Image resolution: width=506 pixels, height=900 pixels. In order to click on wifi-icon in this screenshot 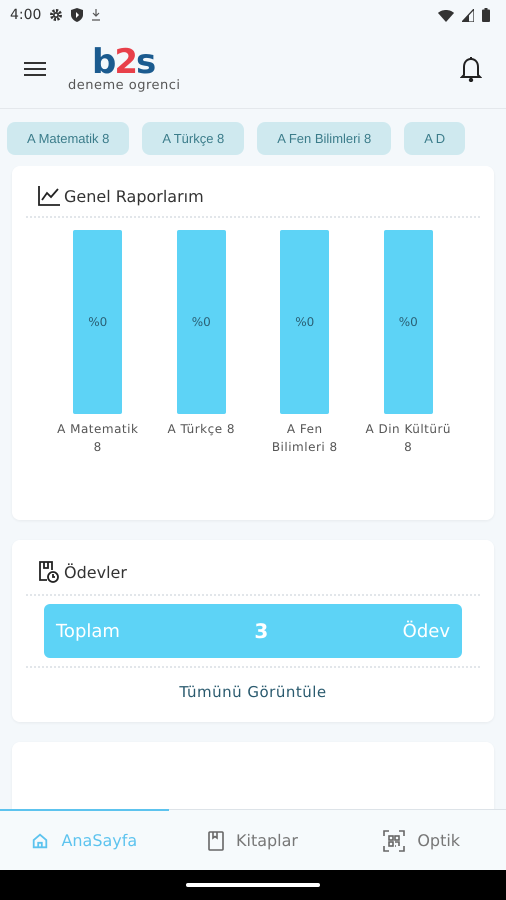, I will do `click(446, 15)`.